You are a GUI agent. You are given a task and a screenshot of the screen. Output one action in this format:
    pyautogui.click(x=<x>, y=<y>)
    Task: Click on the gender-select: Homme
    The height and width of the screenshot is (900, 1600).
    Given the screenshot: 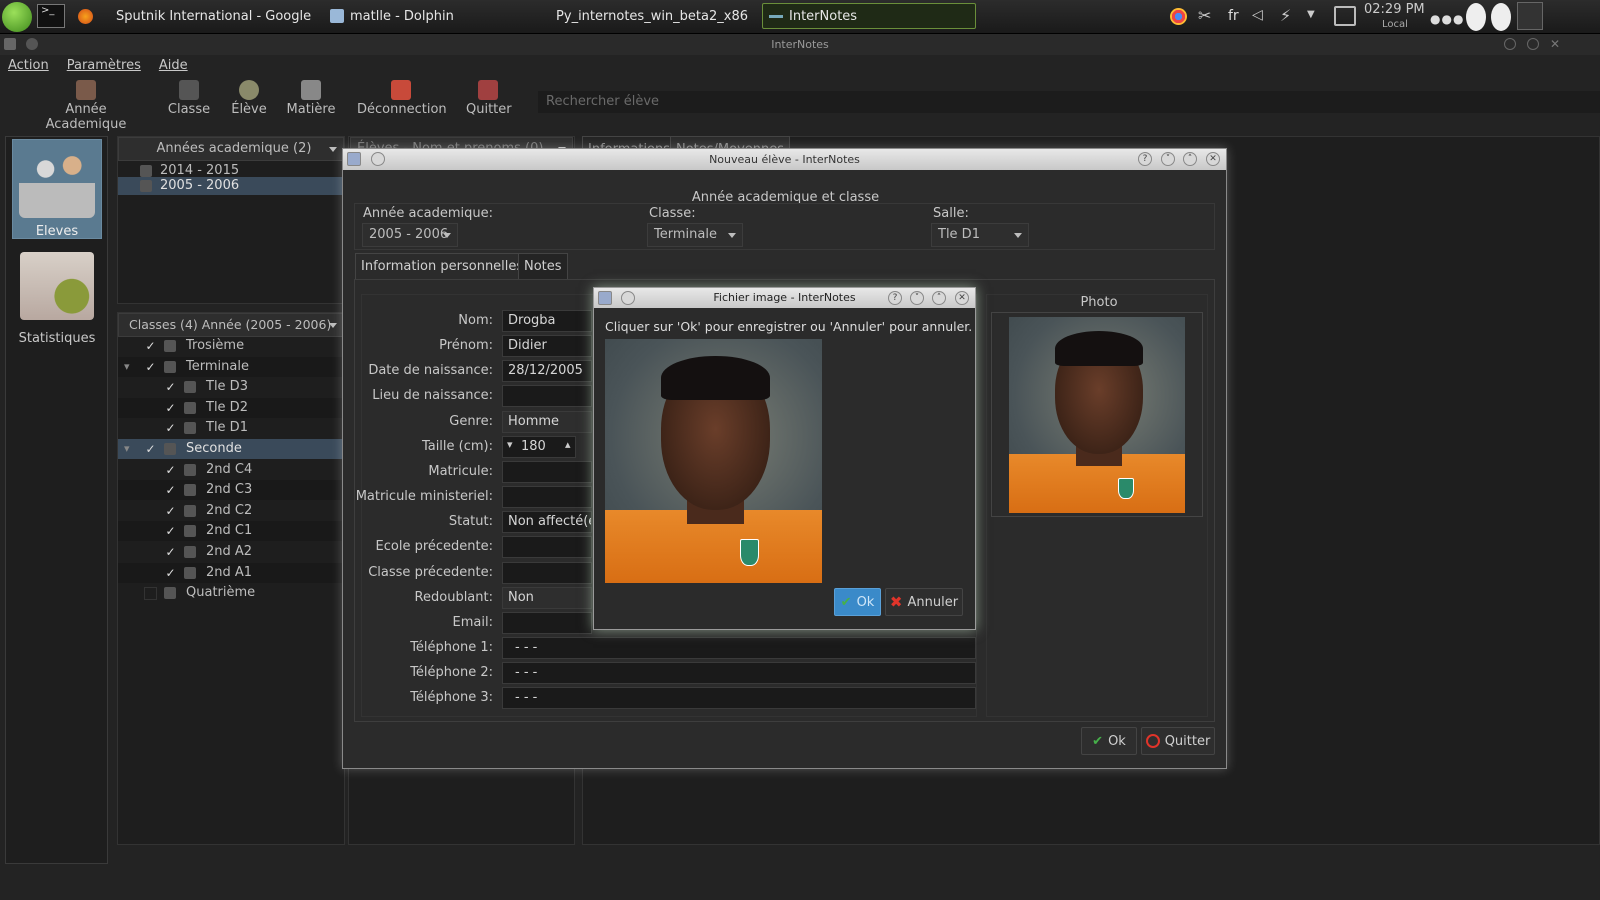 What is the action you would take?
    pyautogui.click(x=547, y=421)
    